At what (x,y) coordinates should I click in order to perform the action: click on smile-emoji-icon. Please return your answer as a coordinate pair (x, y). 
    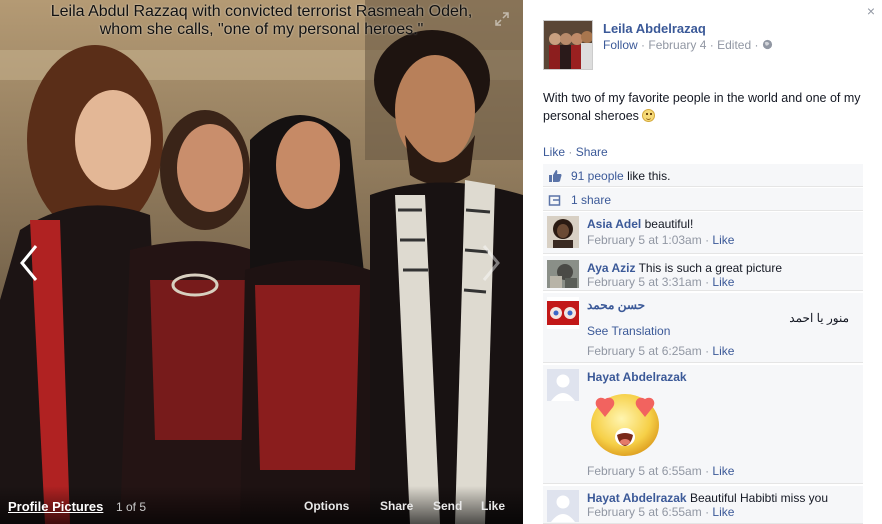
    Looking at the image, I should click on (649, 115).